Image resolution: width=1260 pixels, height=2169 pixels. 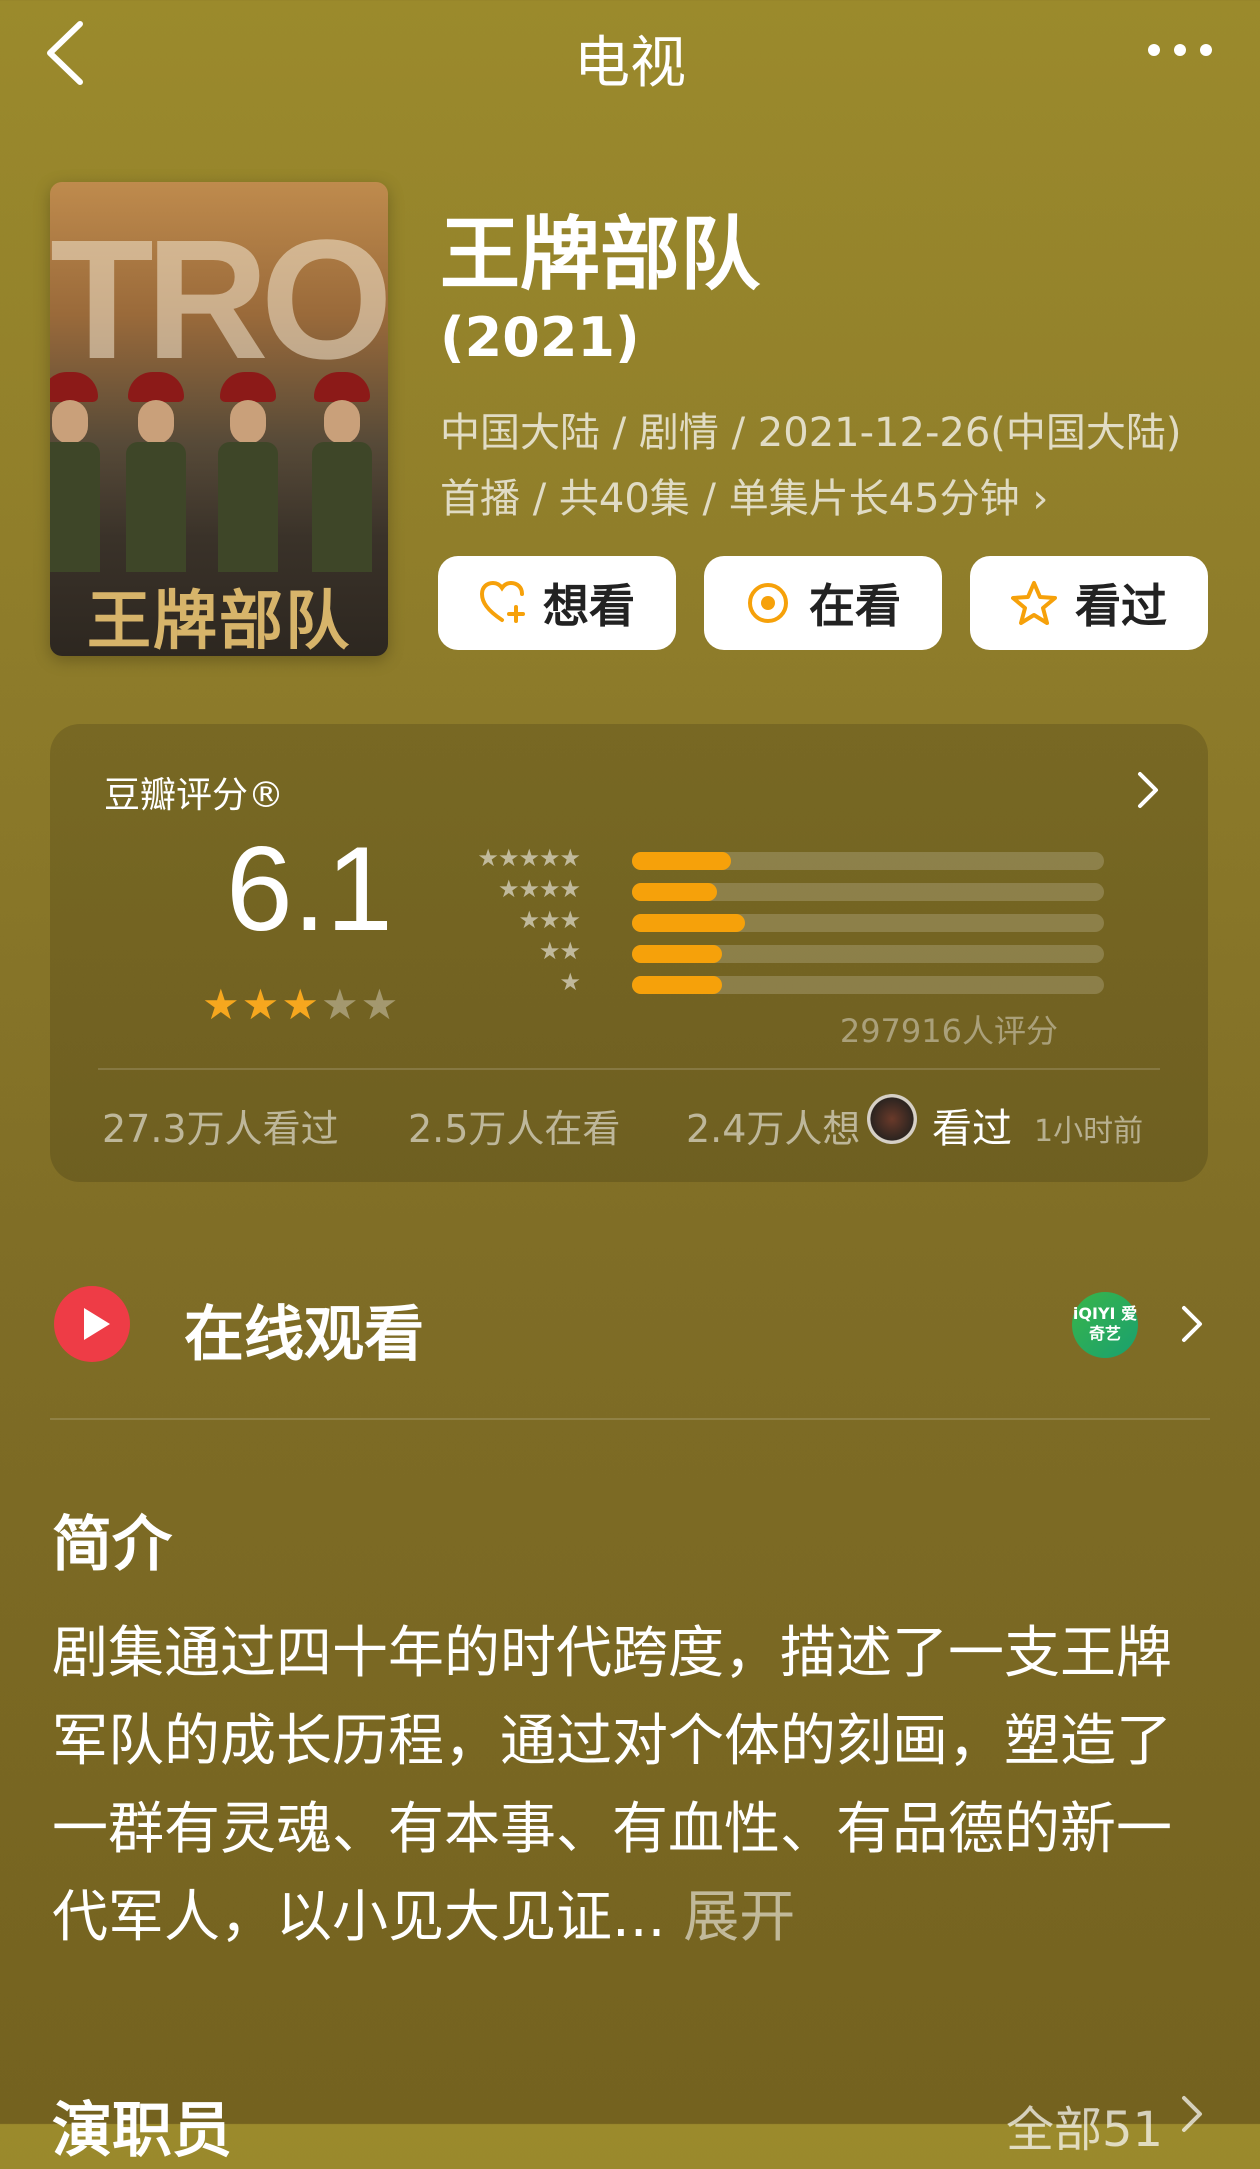 I want to click on star-icon, so click(x=1034, y=603).